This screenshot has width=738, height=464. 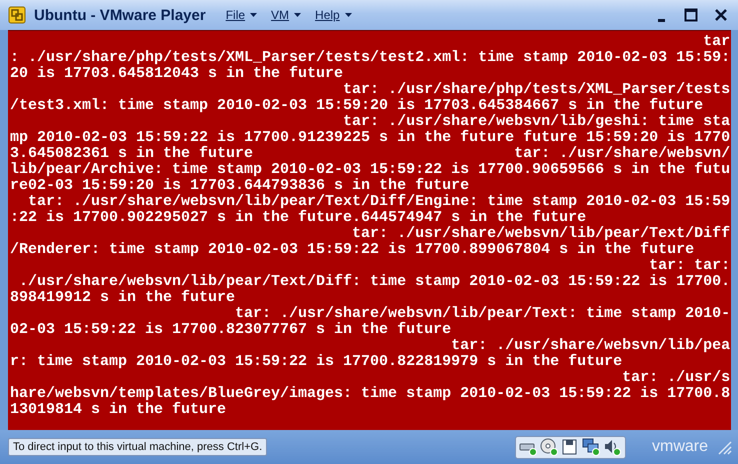 I want to click on console-line: lib/pear/Archive: time stamp 2010-02-03 15:59:22 is 17700.90659566 s in the futu, so click(x=370, y=170).